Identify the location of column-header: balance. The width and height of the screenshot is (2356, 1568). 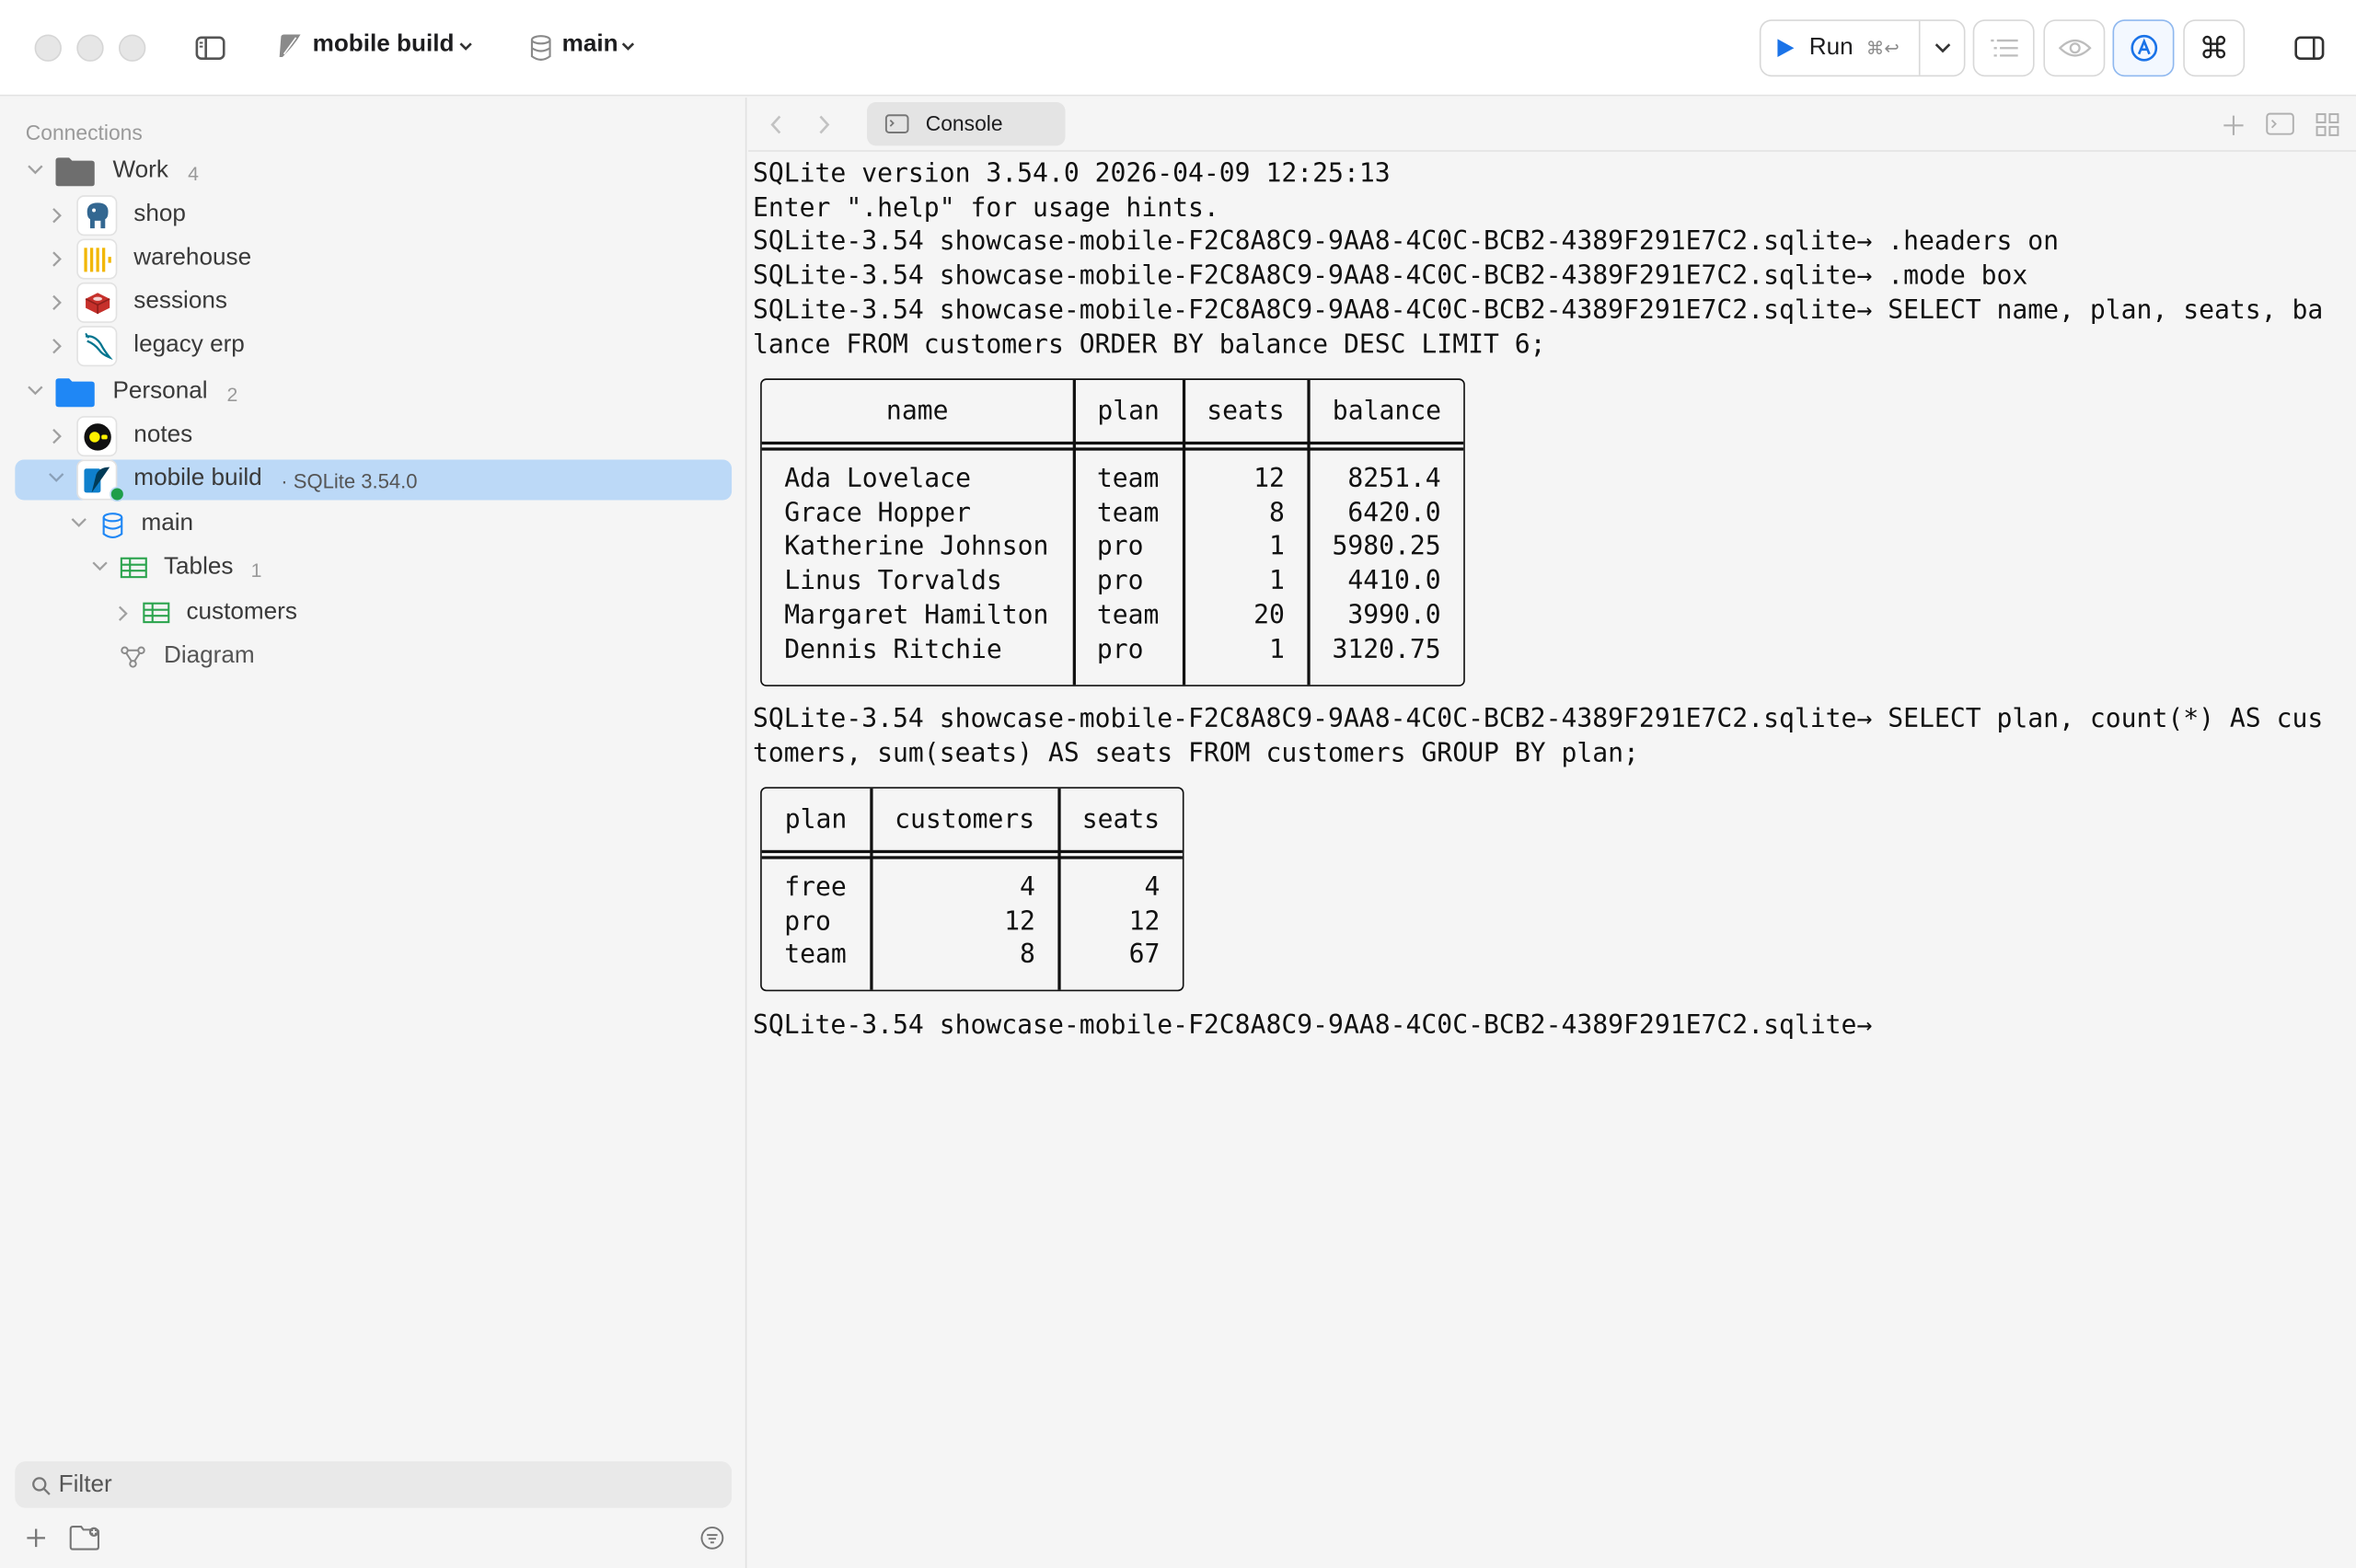
(1387, 411).